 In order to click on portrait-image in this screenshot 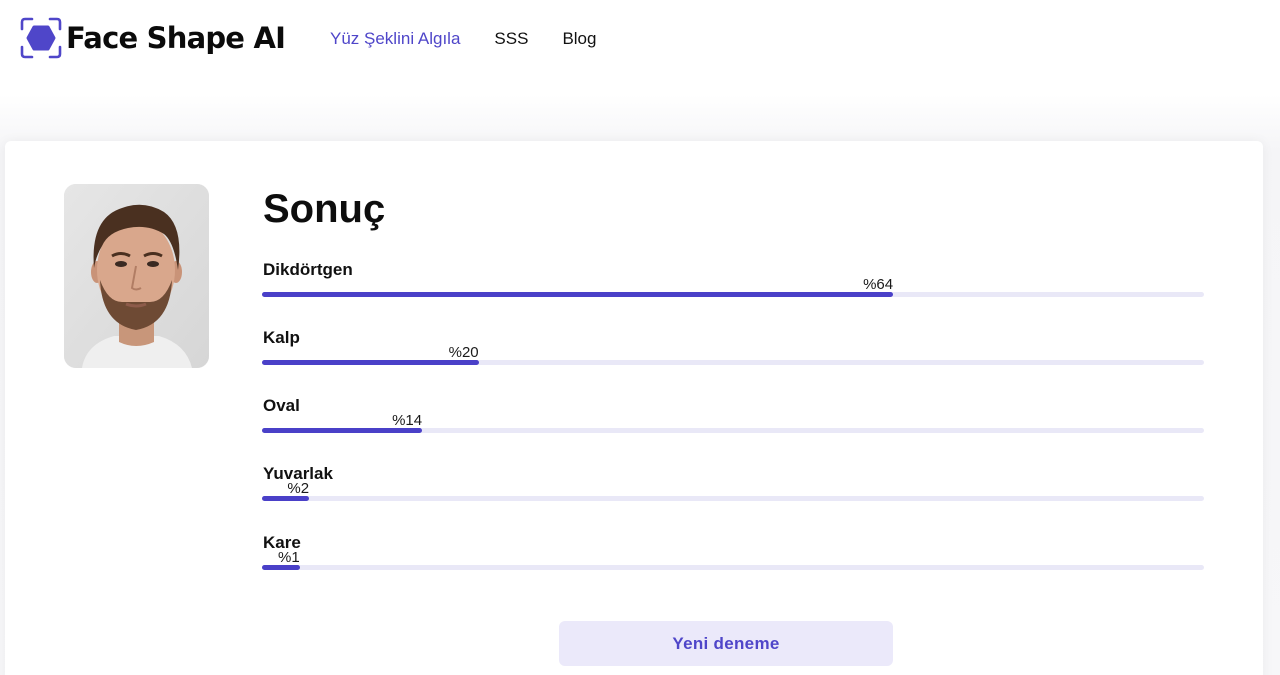, I will do `click(136, 276)`.